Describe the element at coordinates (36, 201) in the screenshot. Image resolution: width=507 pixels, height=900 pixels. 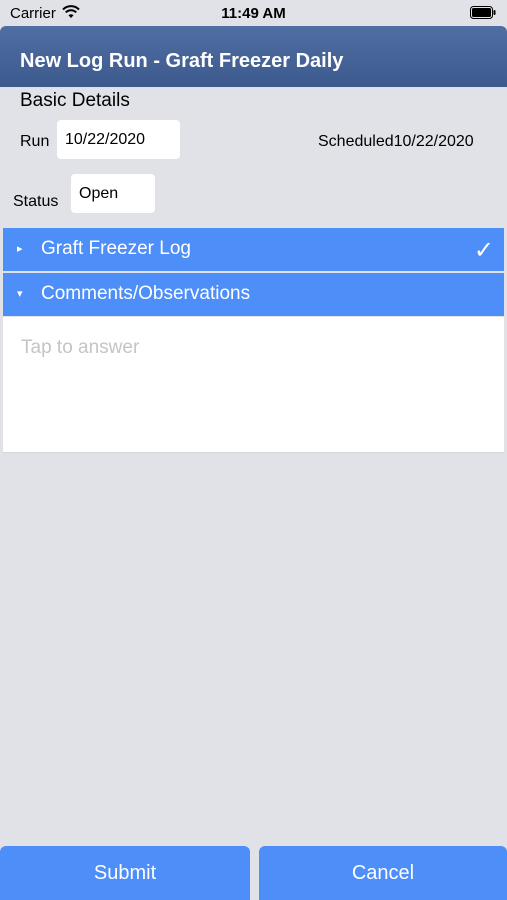
I see `status-label: Status` at that location.